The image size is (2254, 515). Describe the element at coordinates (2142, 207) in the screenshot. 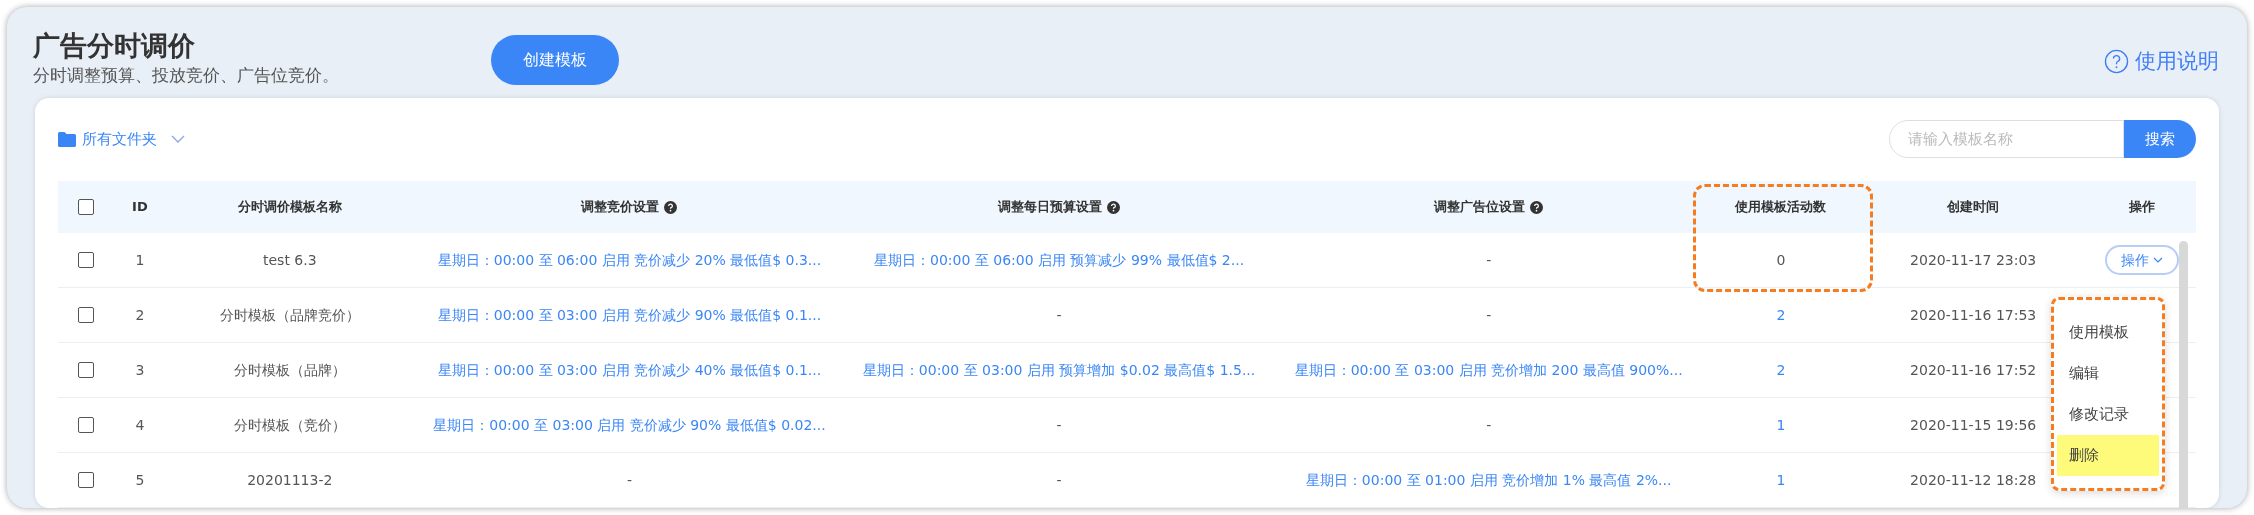

I see `column-header: 操作` at that location.